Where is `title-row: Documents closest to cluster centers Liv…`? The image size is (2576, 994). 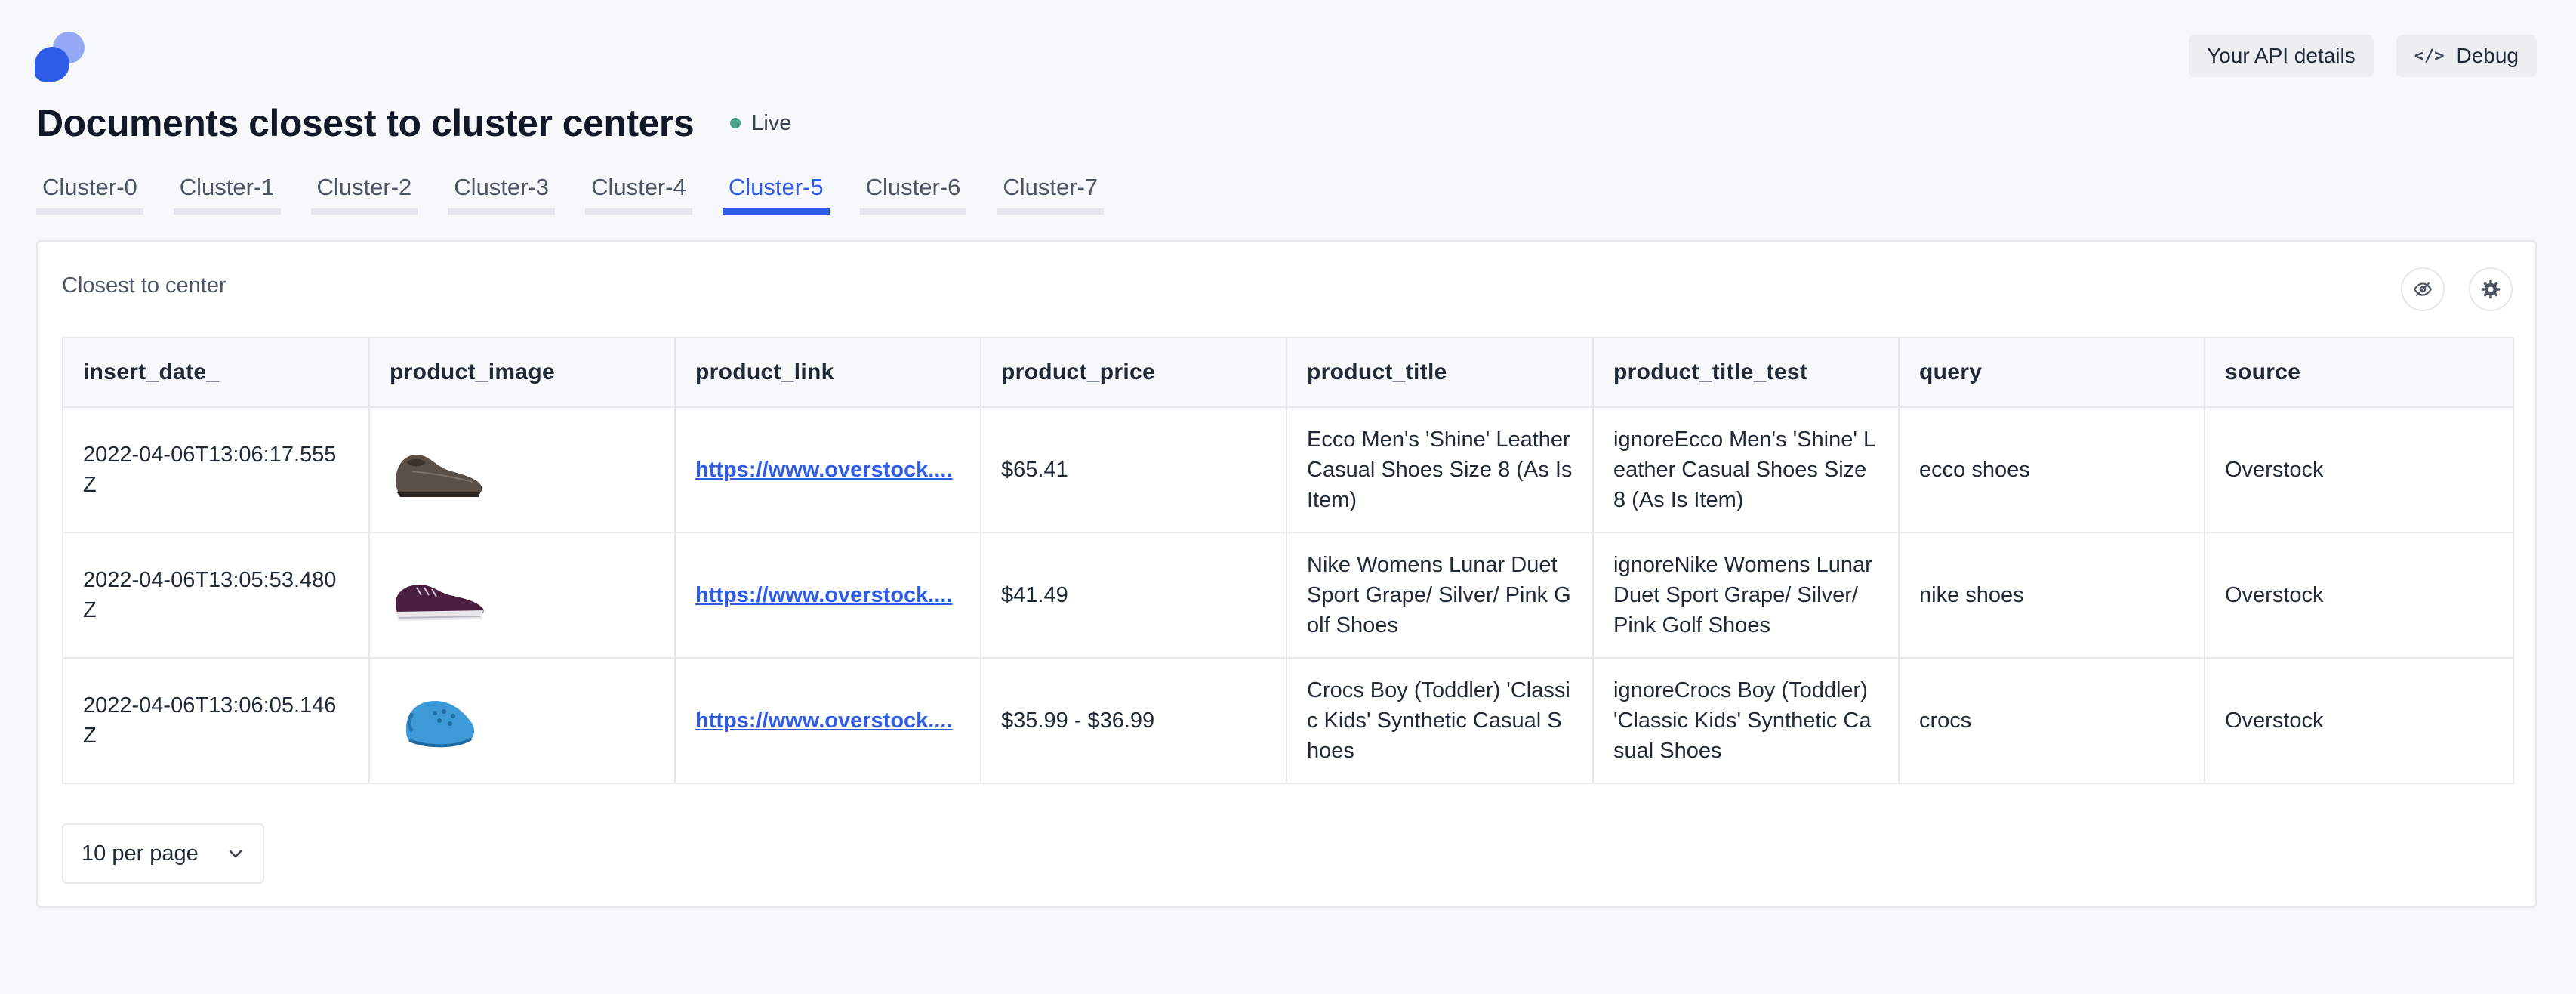 title-row: Documents closest to cluster centers Liv… is located at coordinates (413, 123).